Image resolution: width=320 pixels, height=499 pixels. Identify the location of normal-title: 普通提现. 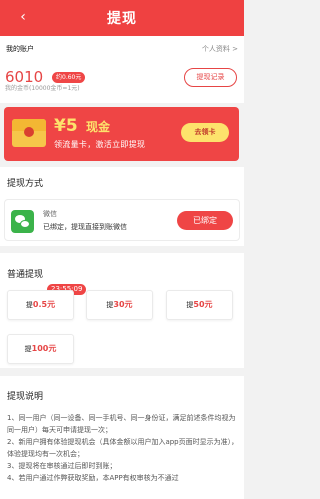
(25, 275).